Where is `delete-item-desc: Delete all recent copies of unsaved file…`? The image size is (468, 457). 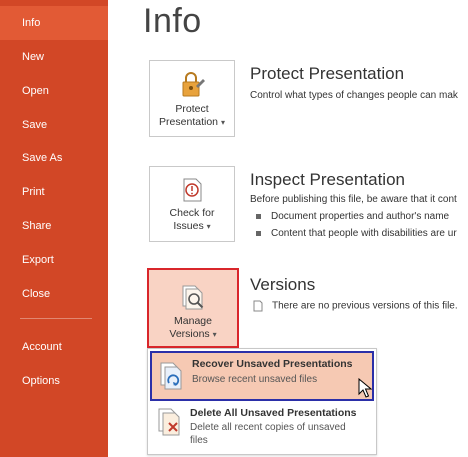
delete-item-desc: Delete all recent copies of unsaved file… is located at coordinates (268, 434).